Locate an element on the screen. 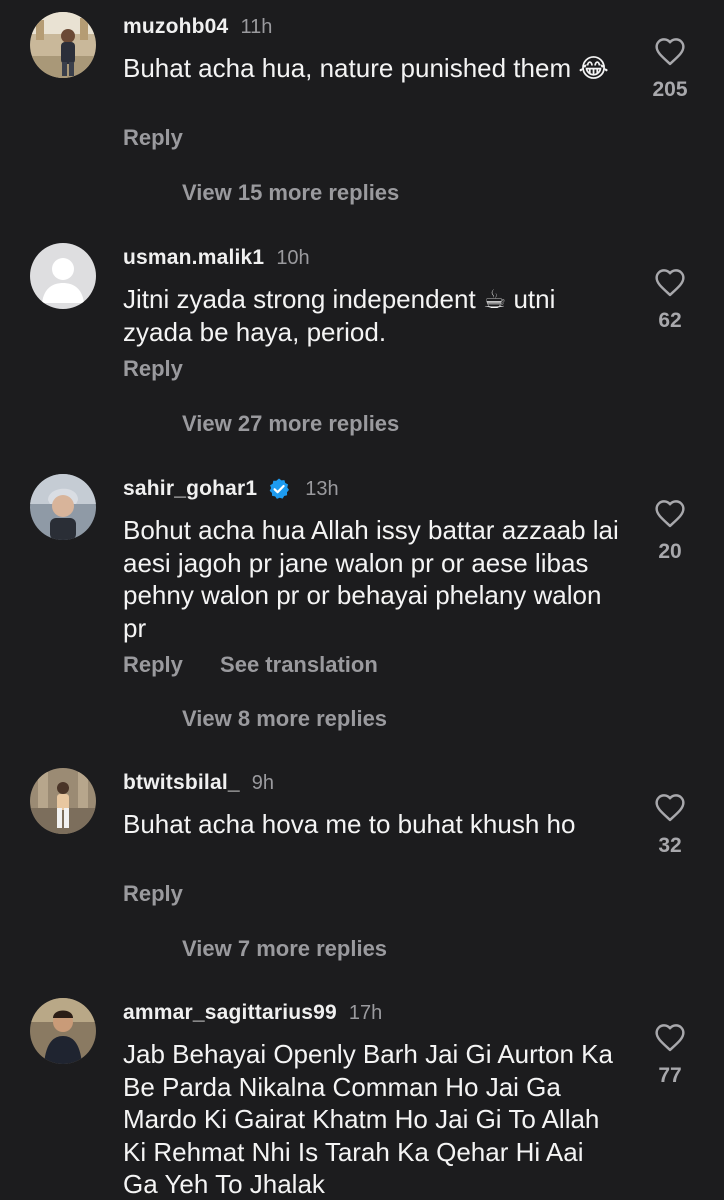 This screenshot has height=1200, width=724. like-count: 77 is located at coordinates (670, 1075).